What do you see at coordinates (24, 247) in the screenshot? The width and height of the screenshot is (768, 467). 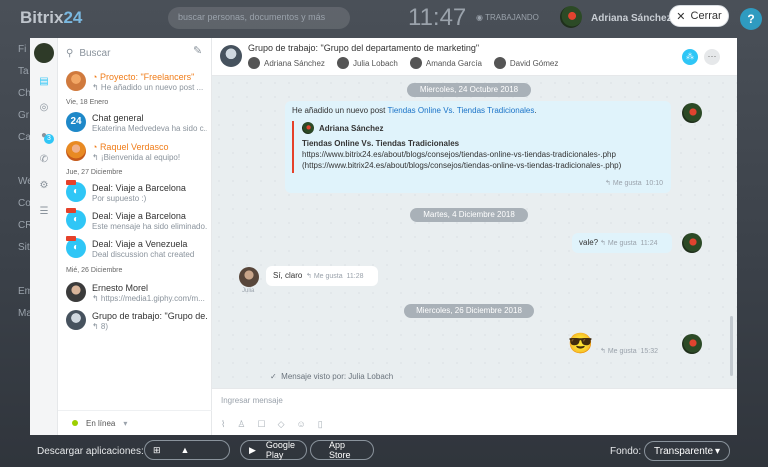 I see `left-menu-item: Sit` at bounding box center [24, 247].